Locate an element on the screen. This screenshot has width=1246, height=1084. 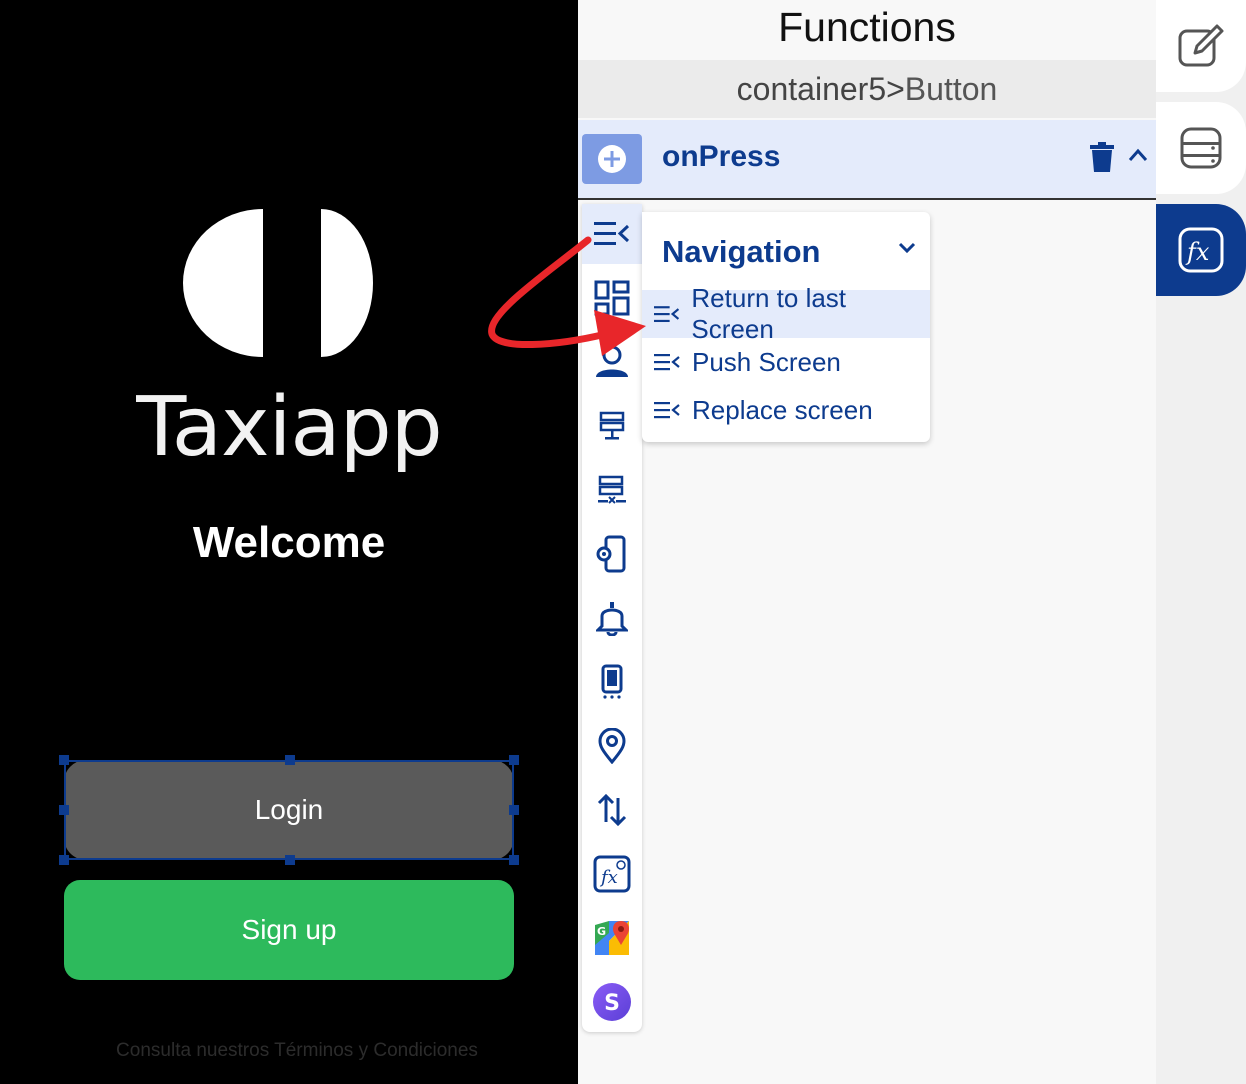
category-mobile is located at coordinates (612, 682).